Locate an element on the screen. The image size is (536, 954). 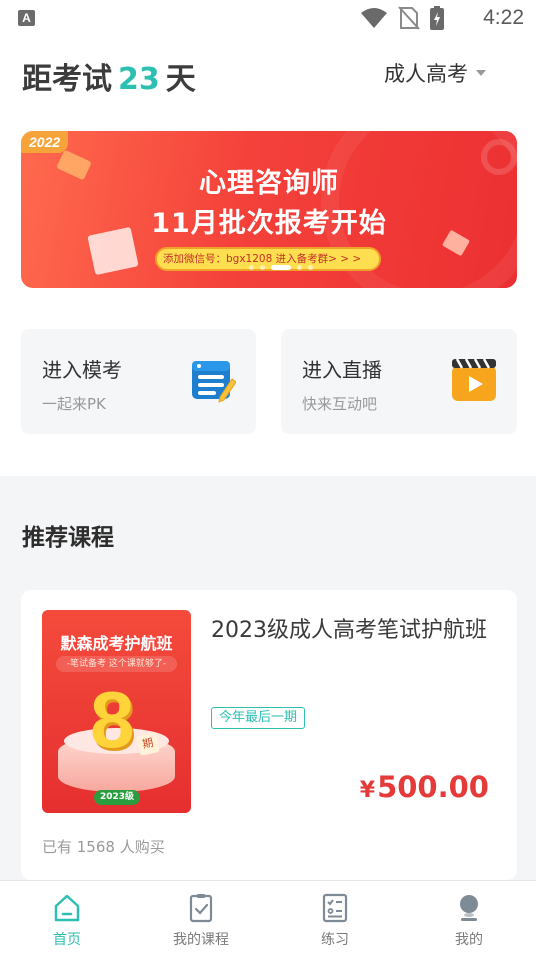
exam-type-selector: 成人高考 is located at coordinates (435, 73).